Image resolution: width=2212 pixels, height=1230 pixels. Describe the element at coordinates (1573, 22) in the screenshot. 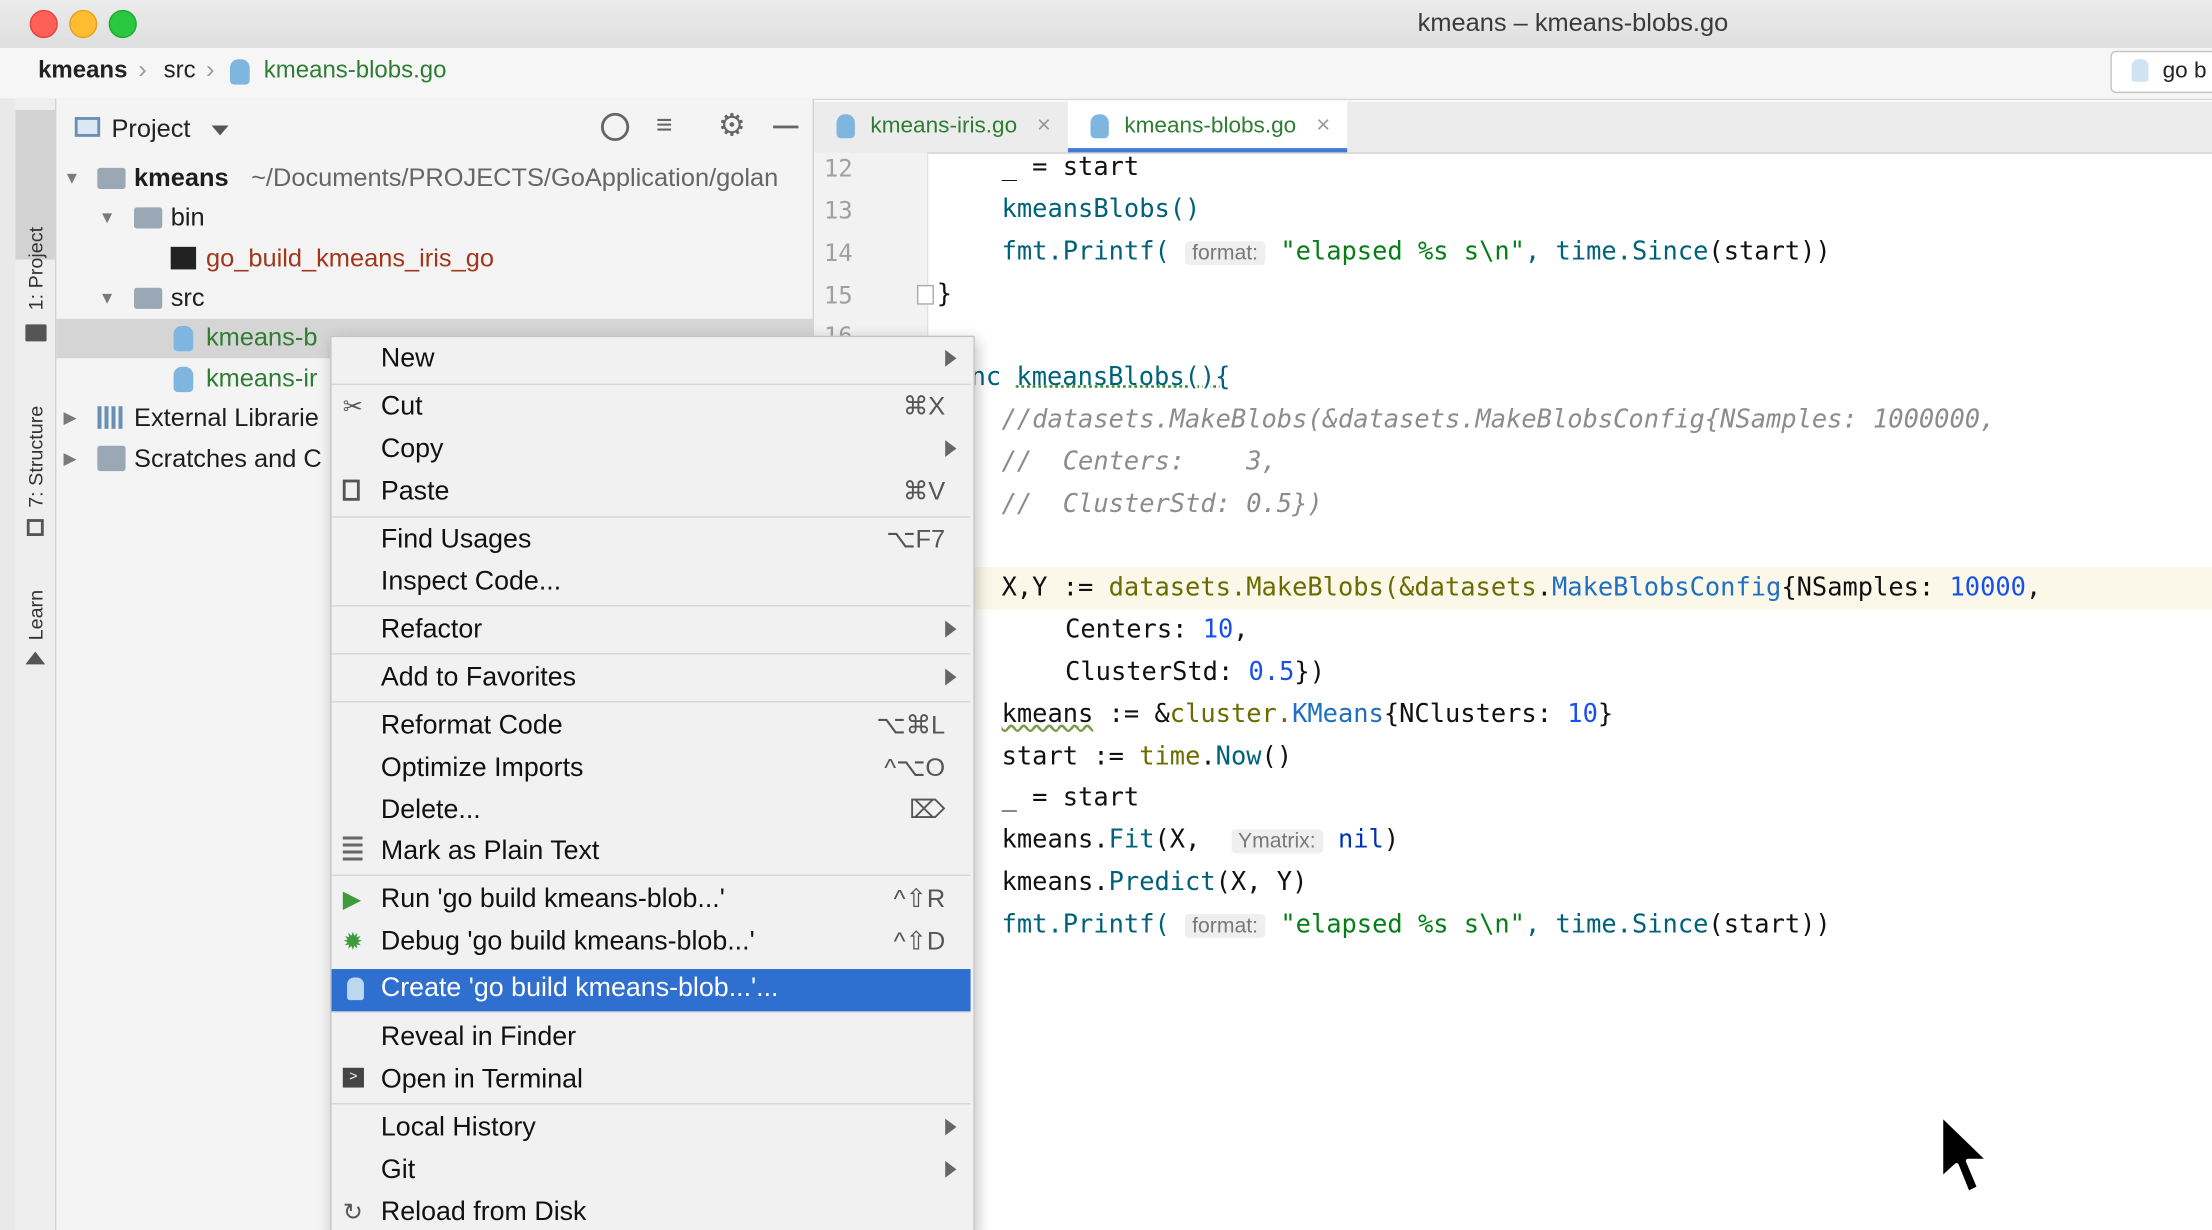

I see `window-title: kmeans – kmeans-blobs.go` at that location.